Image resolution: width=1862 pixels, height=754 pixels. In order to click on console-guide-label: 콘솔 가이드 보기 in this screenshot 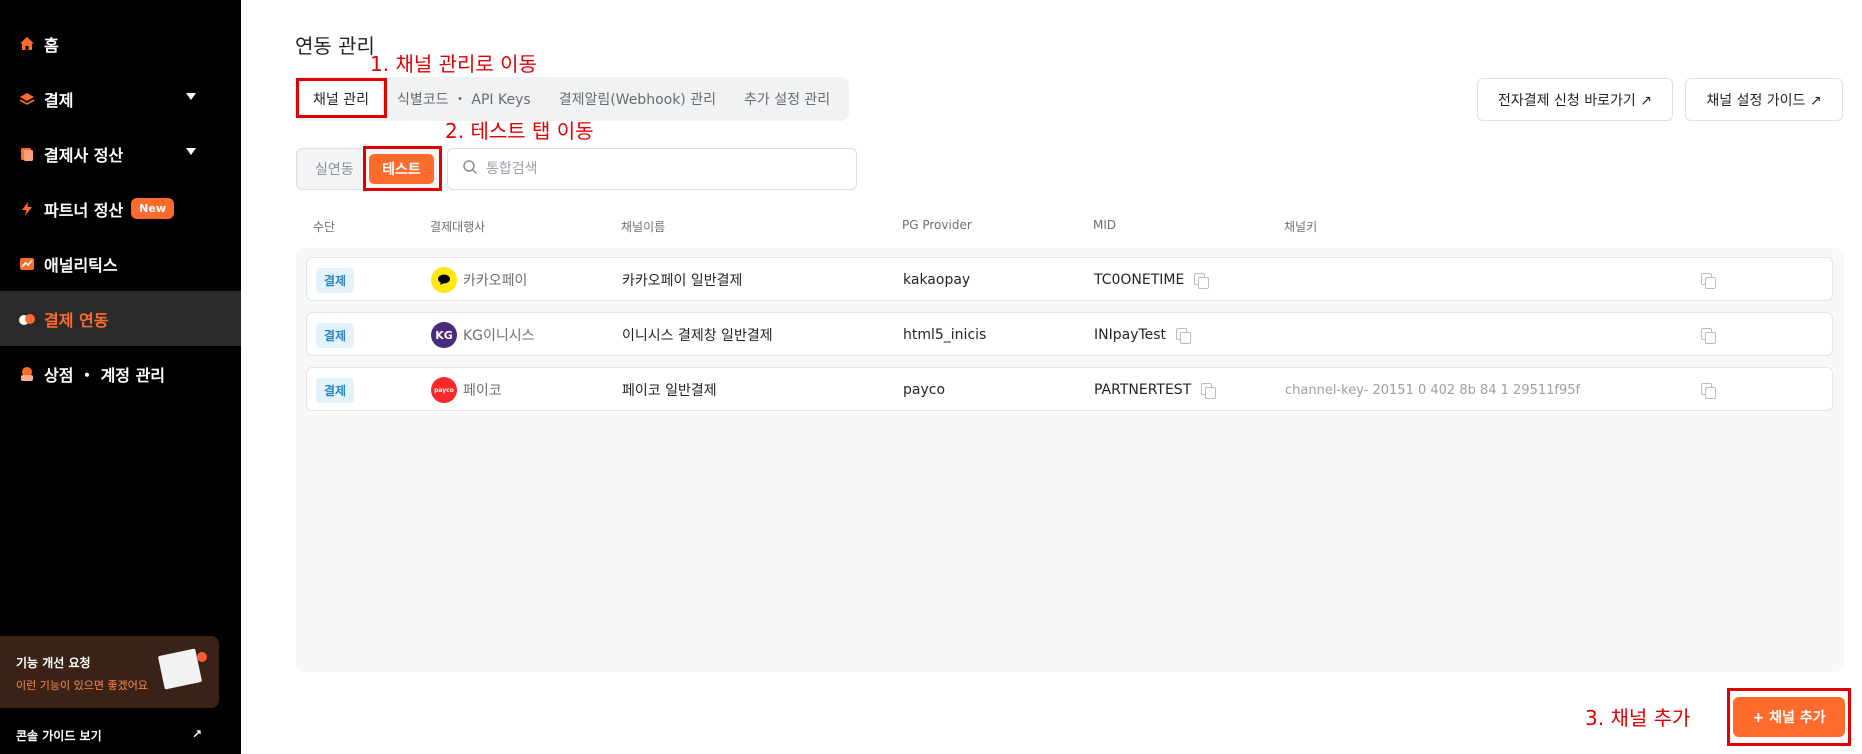, I will do `click(59, 736)`.